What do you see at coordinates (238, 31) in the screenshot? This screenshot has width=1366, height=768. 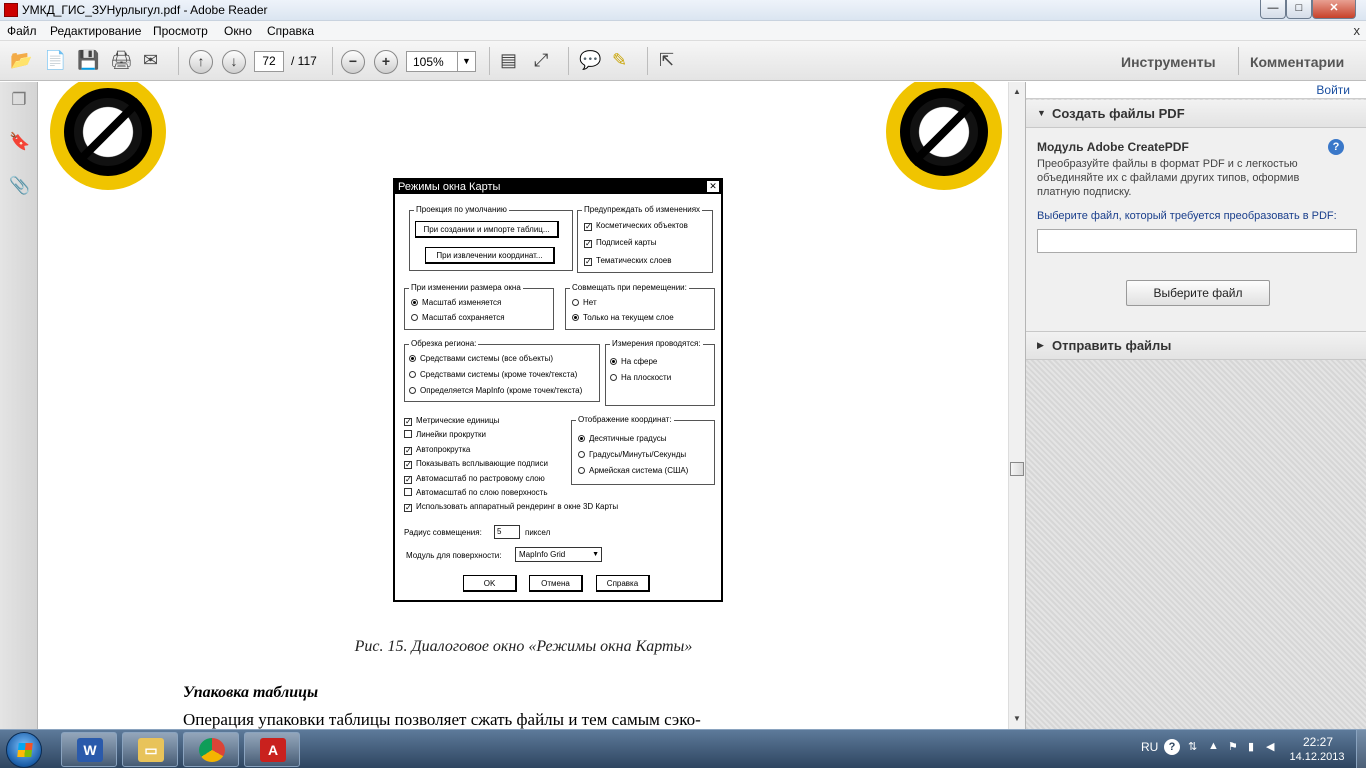 I see `menu-window: Окно` at bounding box center [238, 31].